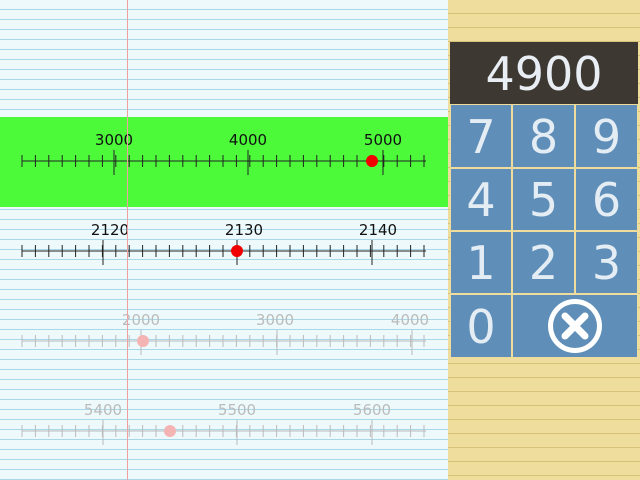  I want to click on key-6: 6, so click(606, 199).